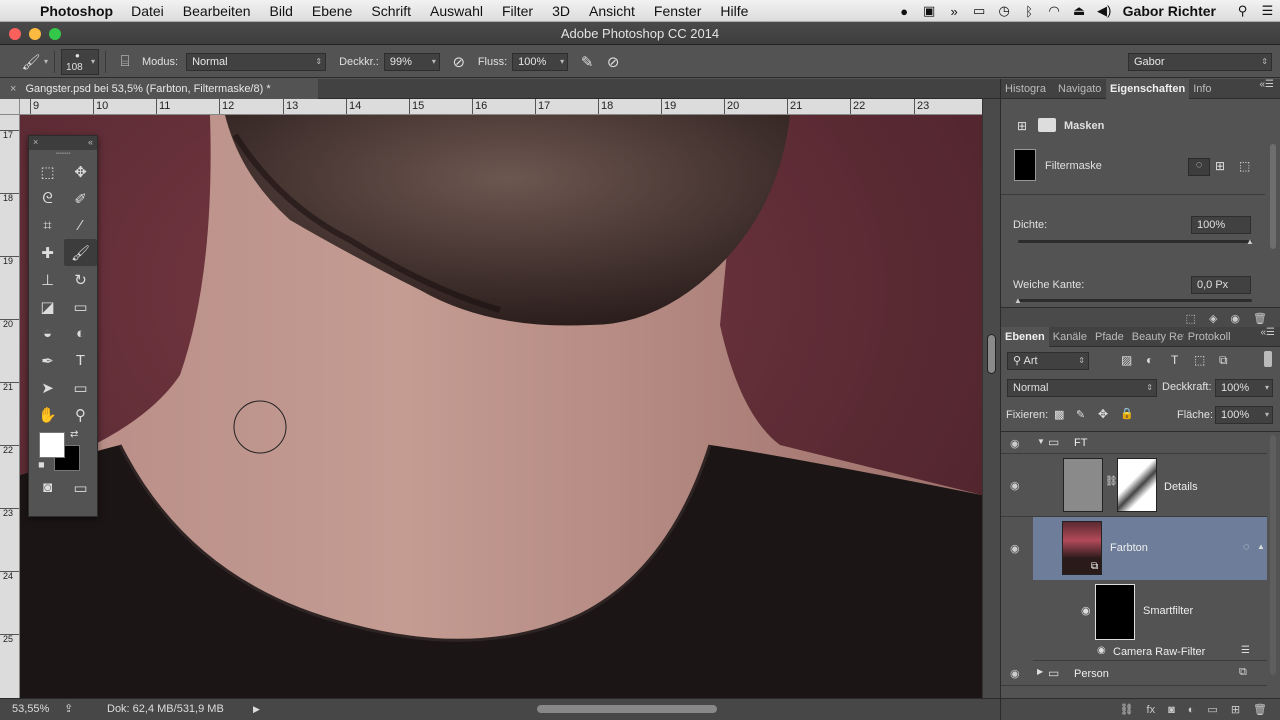  What do you see at coordinates (991, 398) in the screenshot?
I see `canvas-vertical-scrollbar` at bounding box center [991, 398].